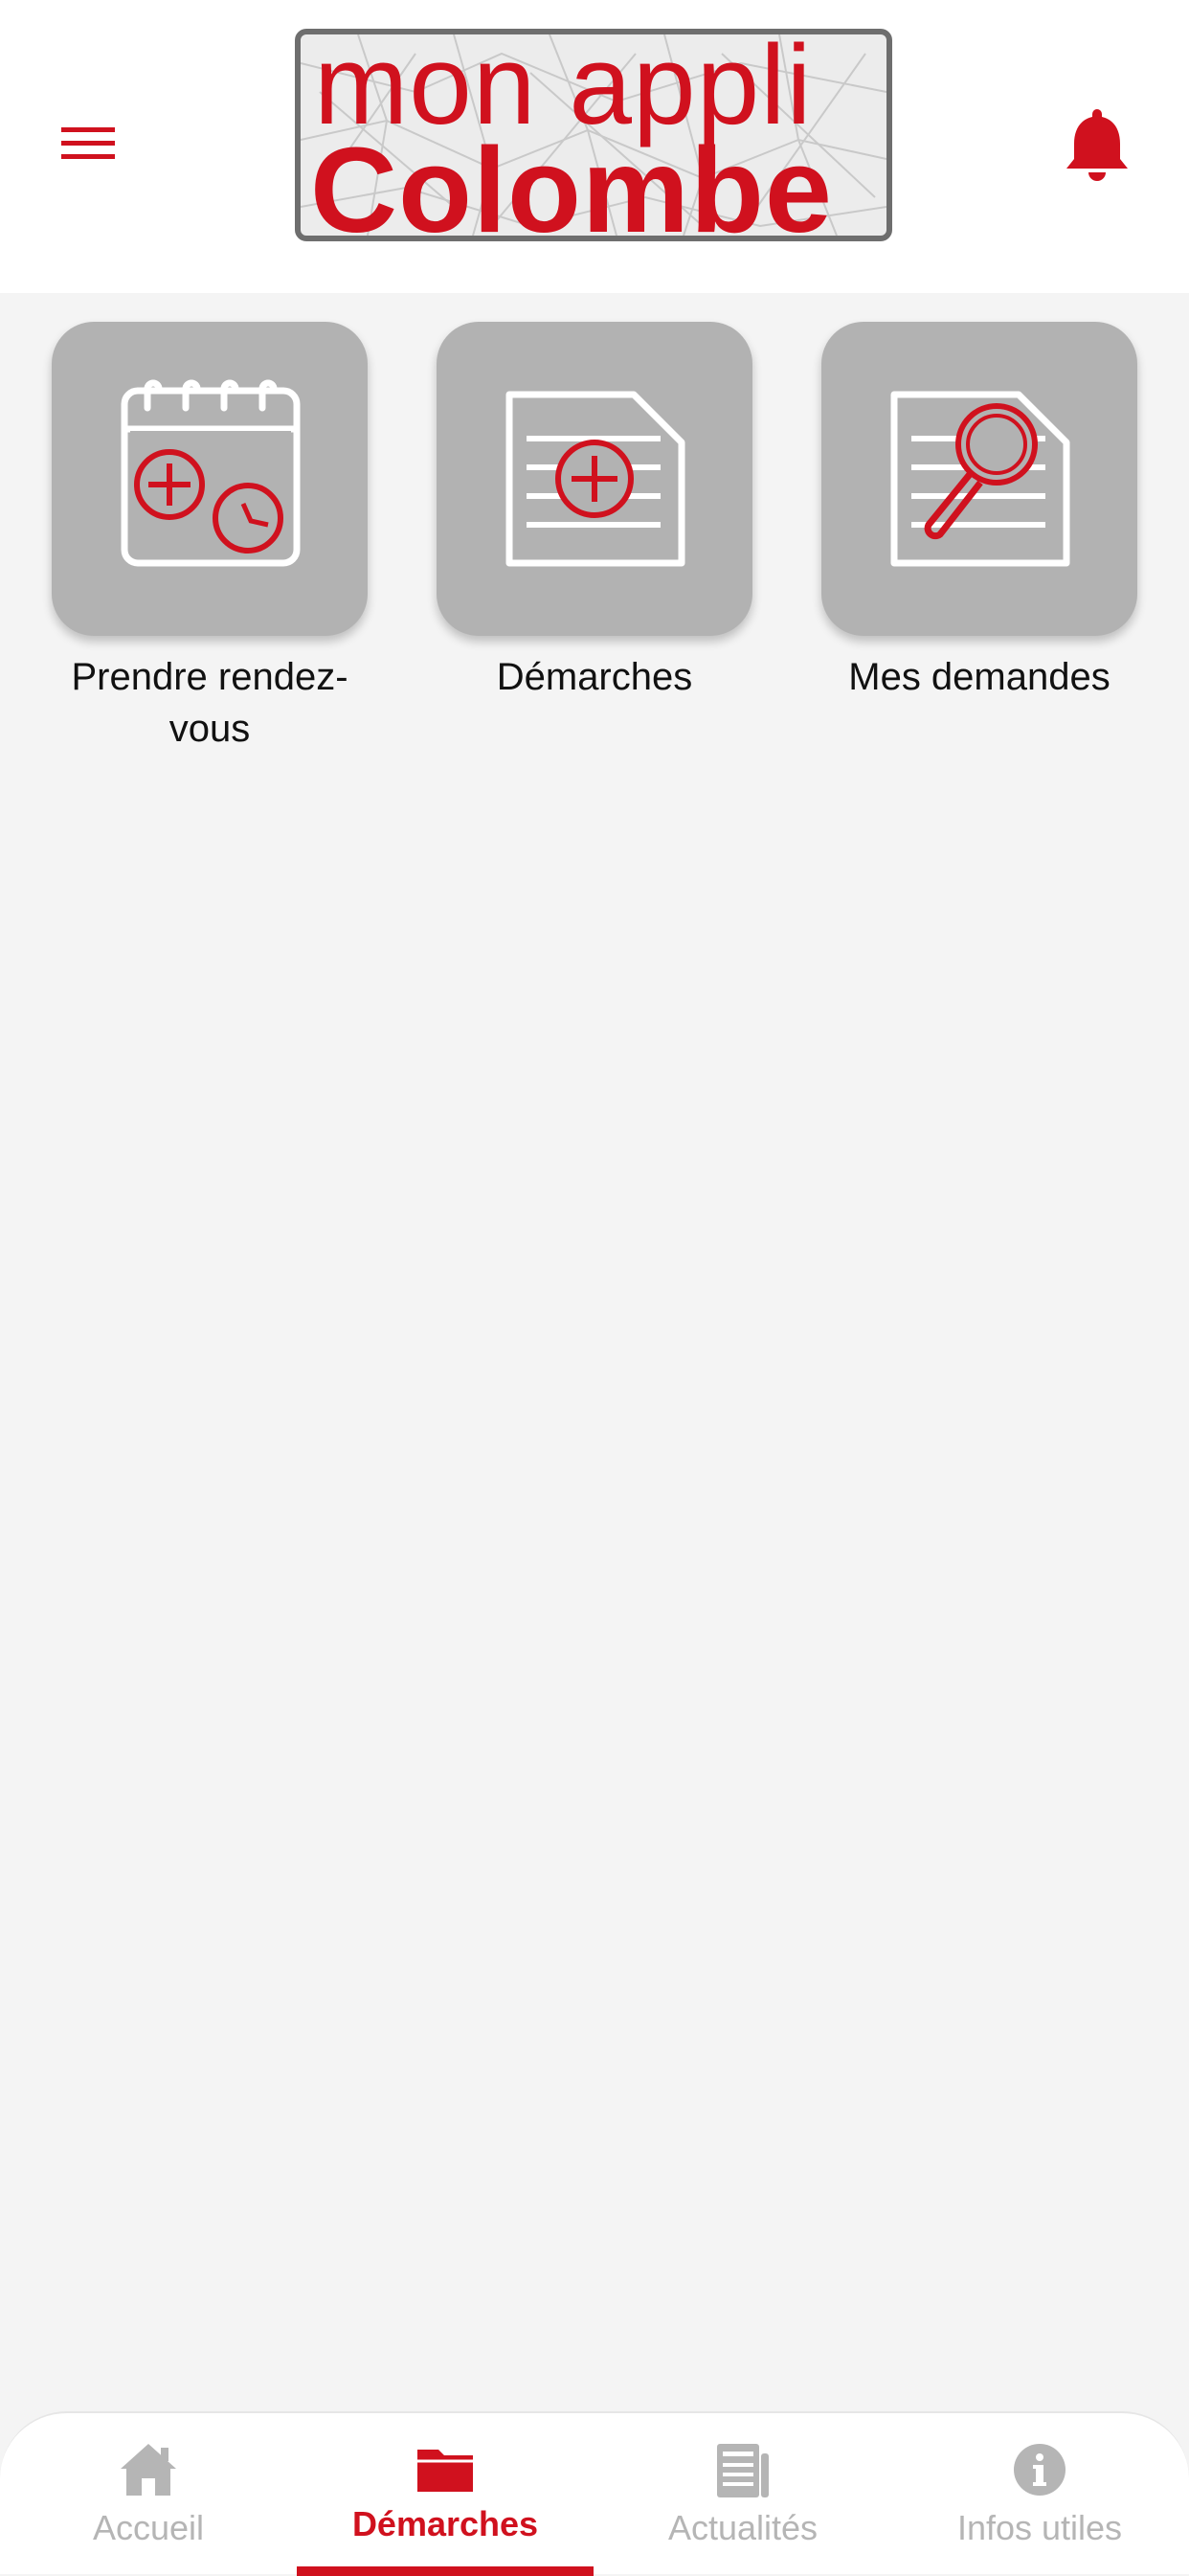 Image resolution: width=1189 pixels, height=2576 pixels. I want to click on tile-prendre-rendez-vous: Prendre rendez- vous, so click(210, 538).